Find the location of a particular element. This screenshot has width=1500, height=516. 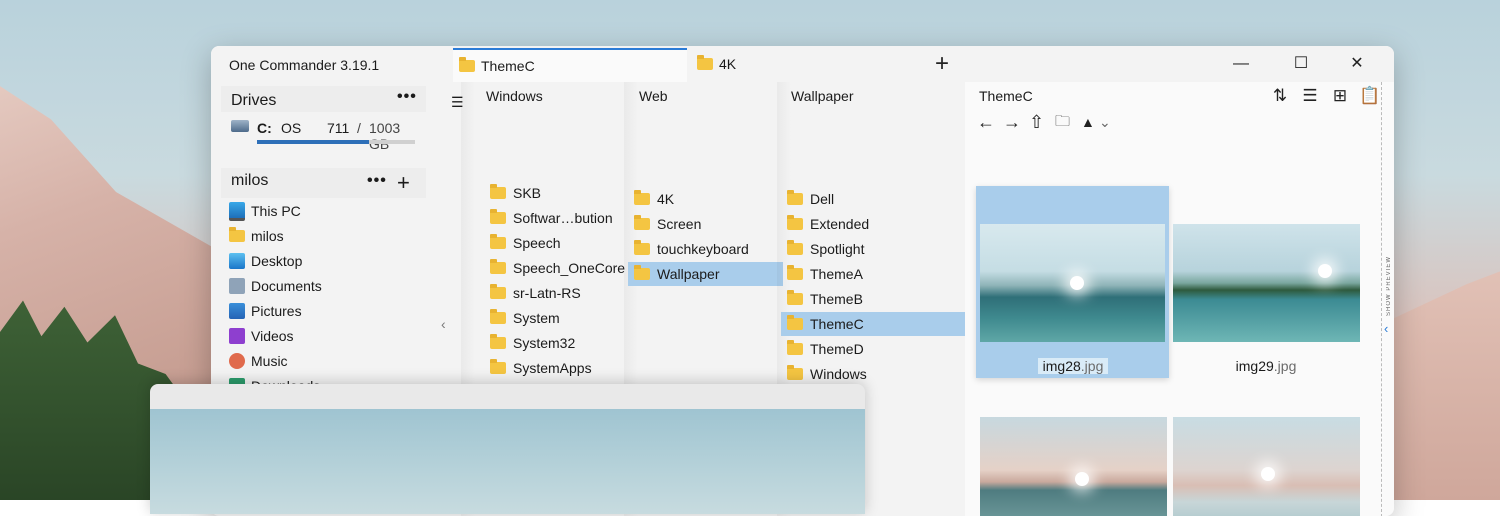

favorites-title: milos is located at coordinates (250, 180).